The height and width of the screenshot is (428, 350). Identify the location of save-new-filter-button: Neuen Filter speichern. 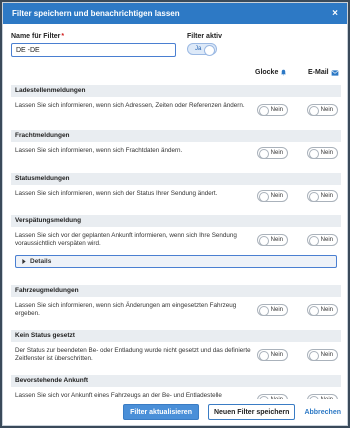
(251, 412).